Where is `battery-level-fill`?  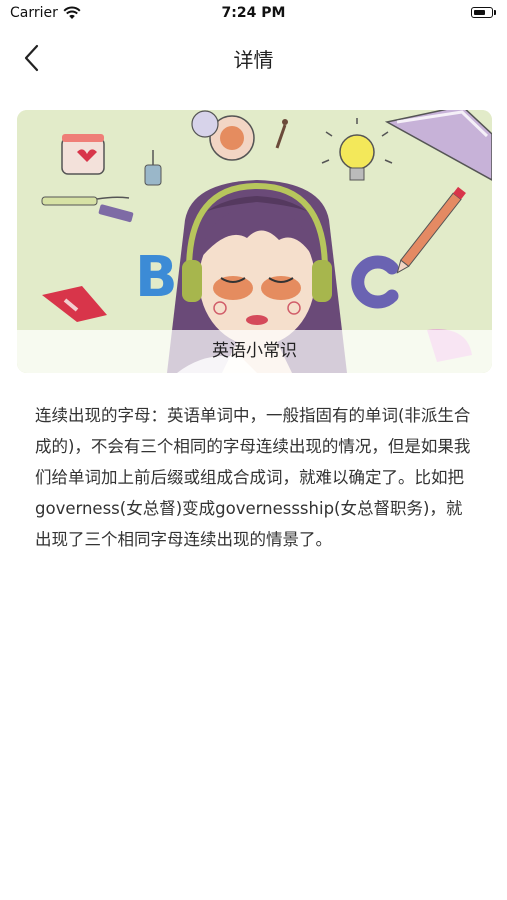 battery-level-fill is located at coordinates (479, 12).